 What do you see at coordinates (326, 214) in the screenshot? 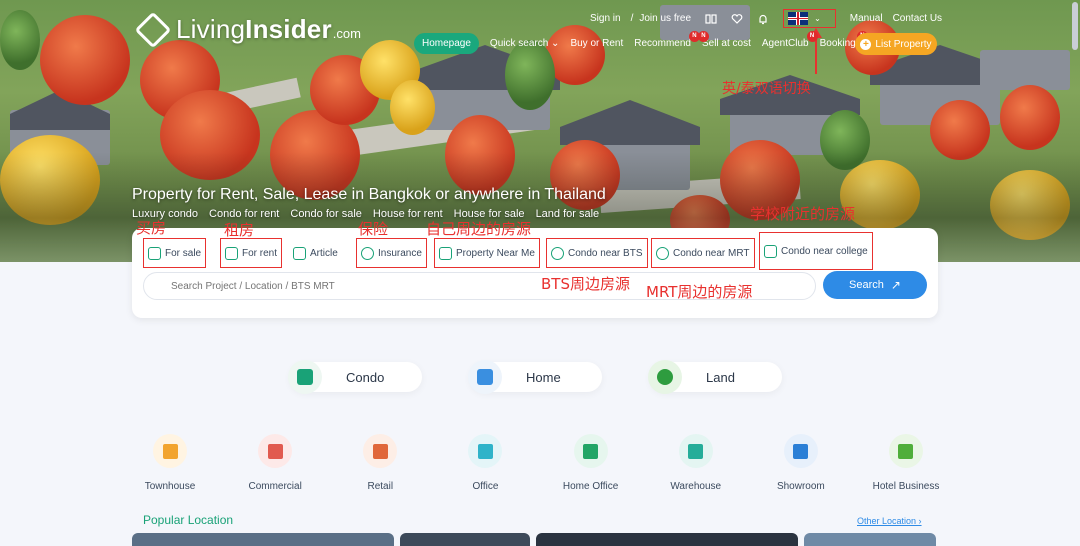
I see `hero-link: Condo for sale` at bounding box center [326, 214].